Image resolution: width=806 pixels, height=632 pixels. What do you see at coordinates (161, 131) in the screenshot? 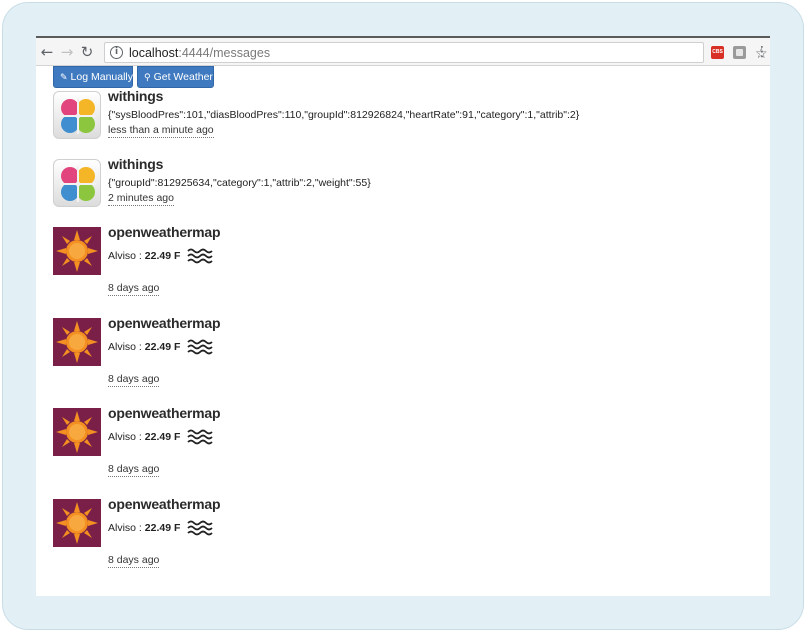
I see `message-time: less than a minute ago` at bounding box center [161, 131].